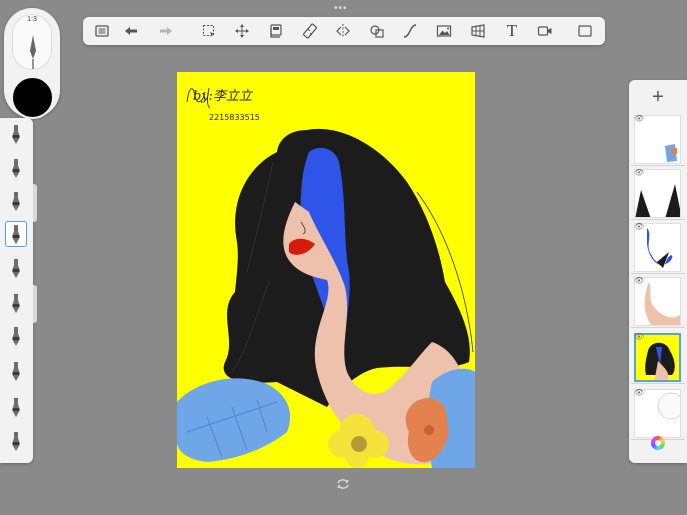 Image resolution: width=687 pixels, height=515 pixels. I want to click on curve-icon, so click(410, 31).